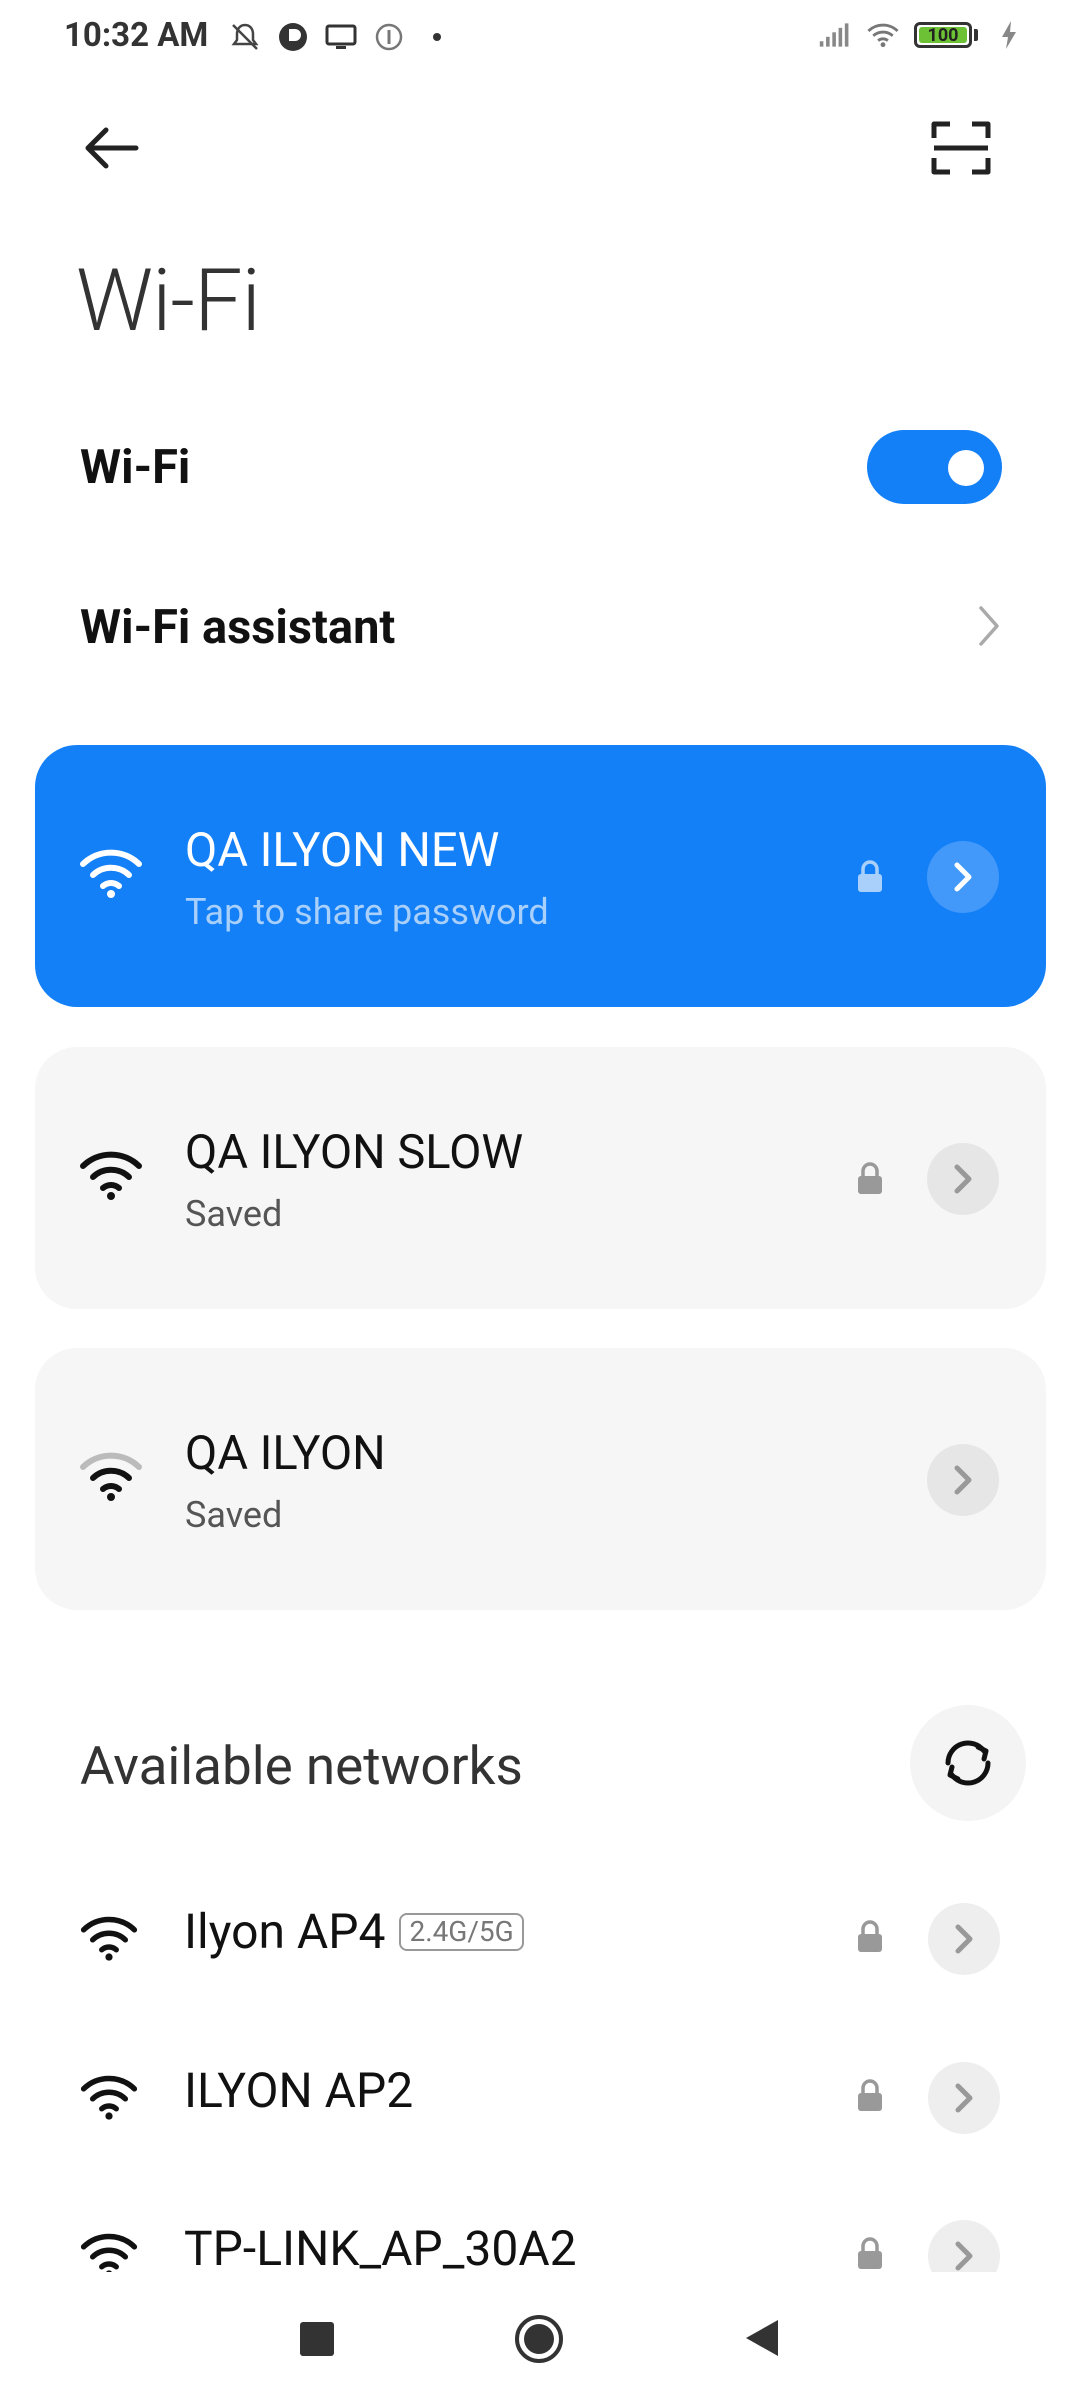 The image size is (1080, 2400). I want to click on info-icon, so click(389, 37).